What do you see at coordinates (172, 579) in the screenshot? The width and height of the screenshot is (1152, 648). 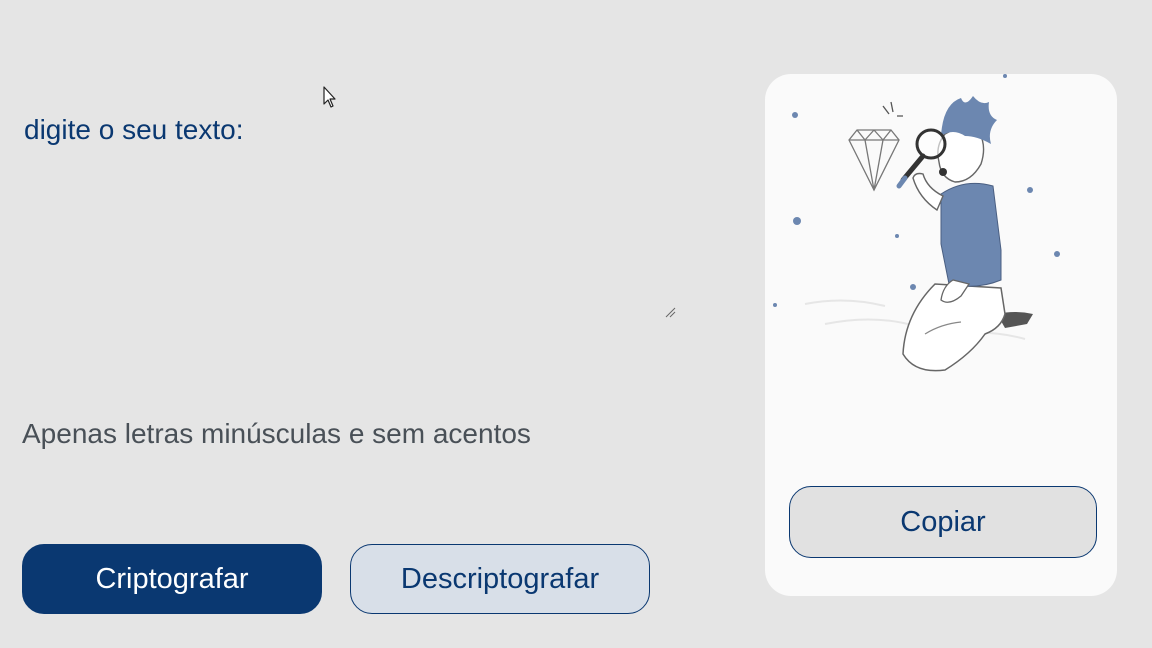 I see `encrypt-button: Criptografar` at bounding box center [172, 579].